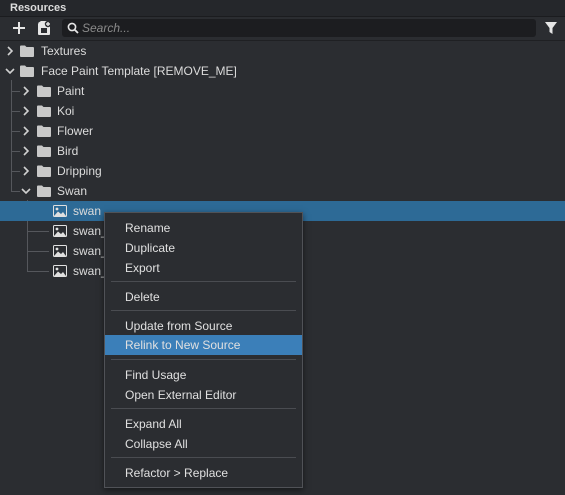 This screenshot has height=495, width=565. Describe the element at coordinates (177, 473) in the screenshot. I see `menu-item-label: Refactor > Replace` at that location.